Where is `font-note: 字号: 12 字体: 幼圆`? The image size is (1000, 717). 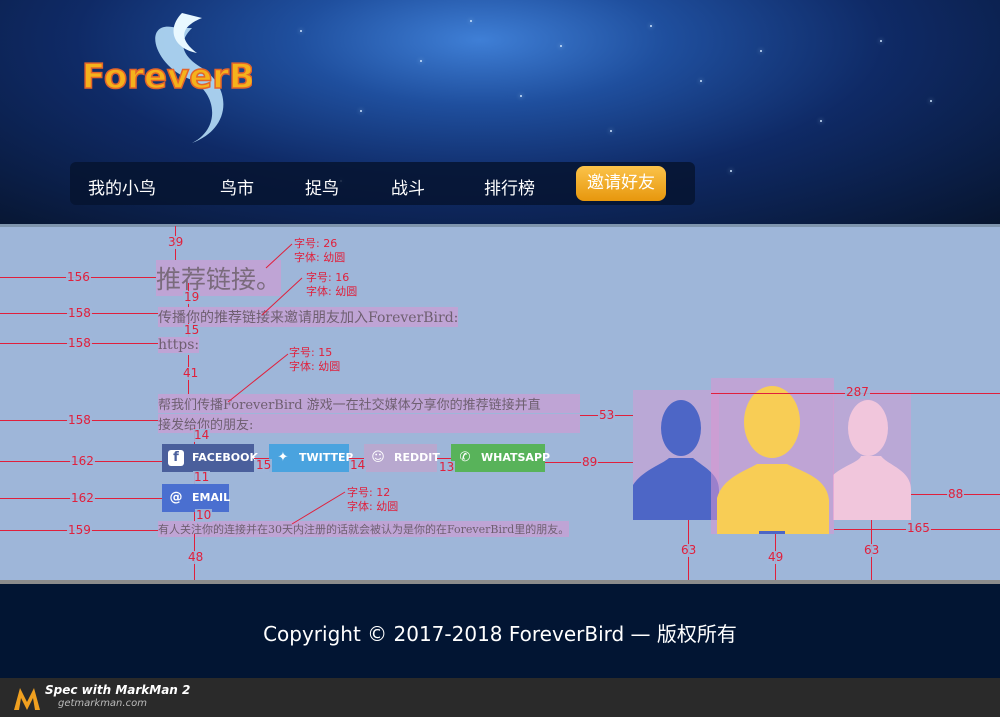 font-note: 字号: 12 字体: 幼圆 is located at coordinates (373, 499).